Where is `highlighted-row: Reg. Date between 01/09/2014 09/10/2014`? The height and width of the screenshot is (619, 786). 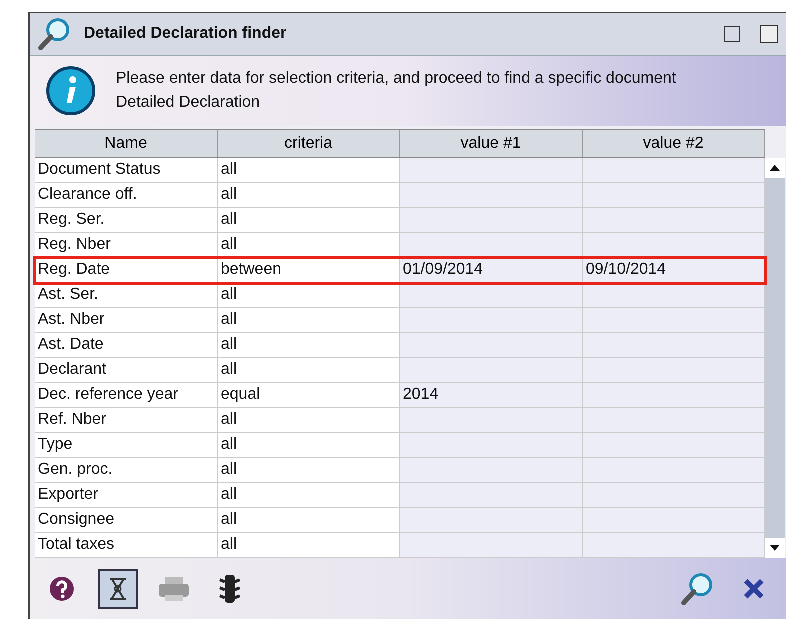
highlighted-row: Reg. Date between 01/09/2014 09/10/2014 is located at coordinates (400, 270).